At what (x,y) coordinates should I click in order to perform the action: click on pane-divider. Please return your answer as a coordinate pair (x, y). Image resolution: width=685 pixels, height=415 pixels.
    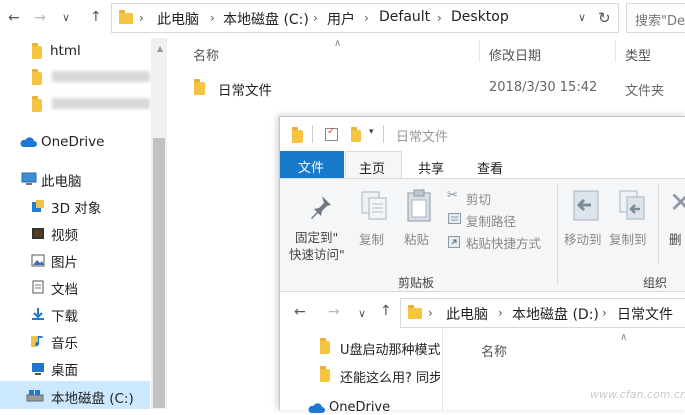
    Looking at the image, I should click on (442, 369).